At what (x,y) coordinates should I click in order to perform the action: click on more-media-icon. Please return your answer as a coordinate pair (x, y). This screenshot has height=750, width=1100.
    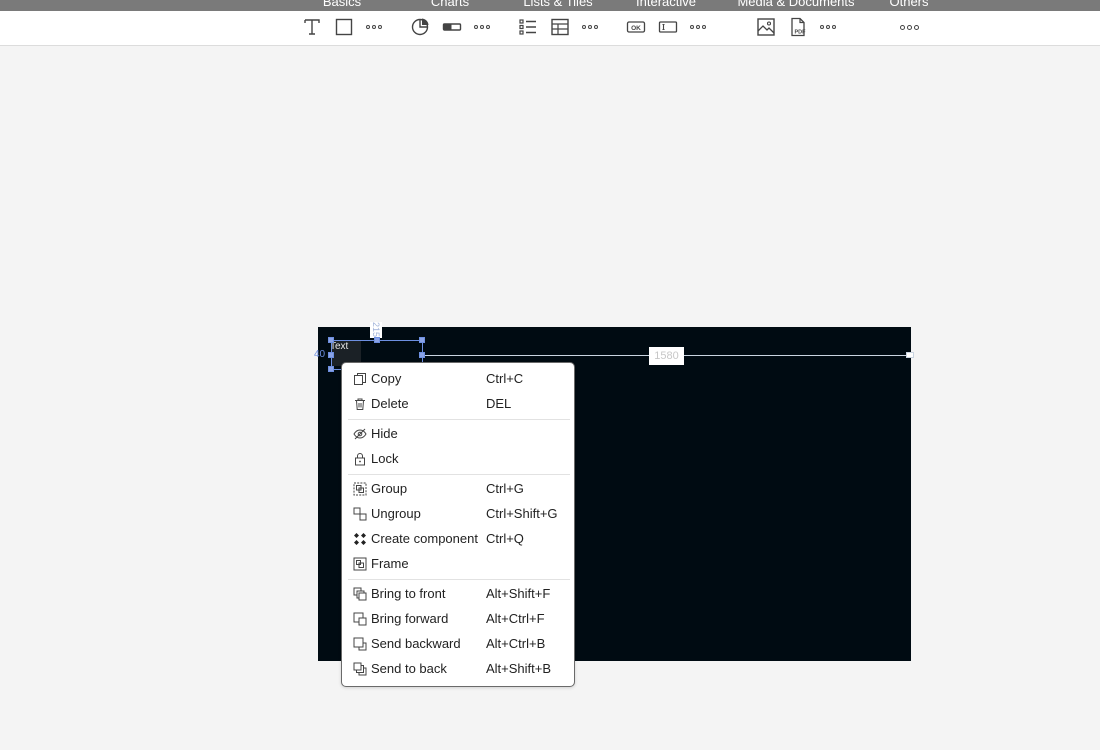
    Looking at the image, I should click on (828, 27).